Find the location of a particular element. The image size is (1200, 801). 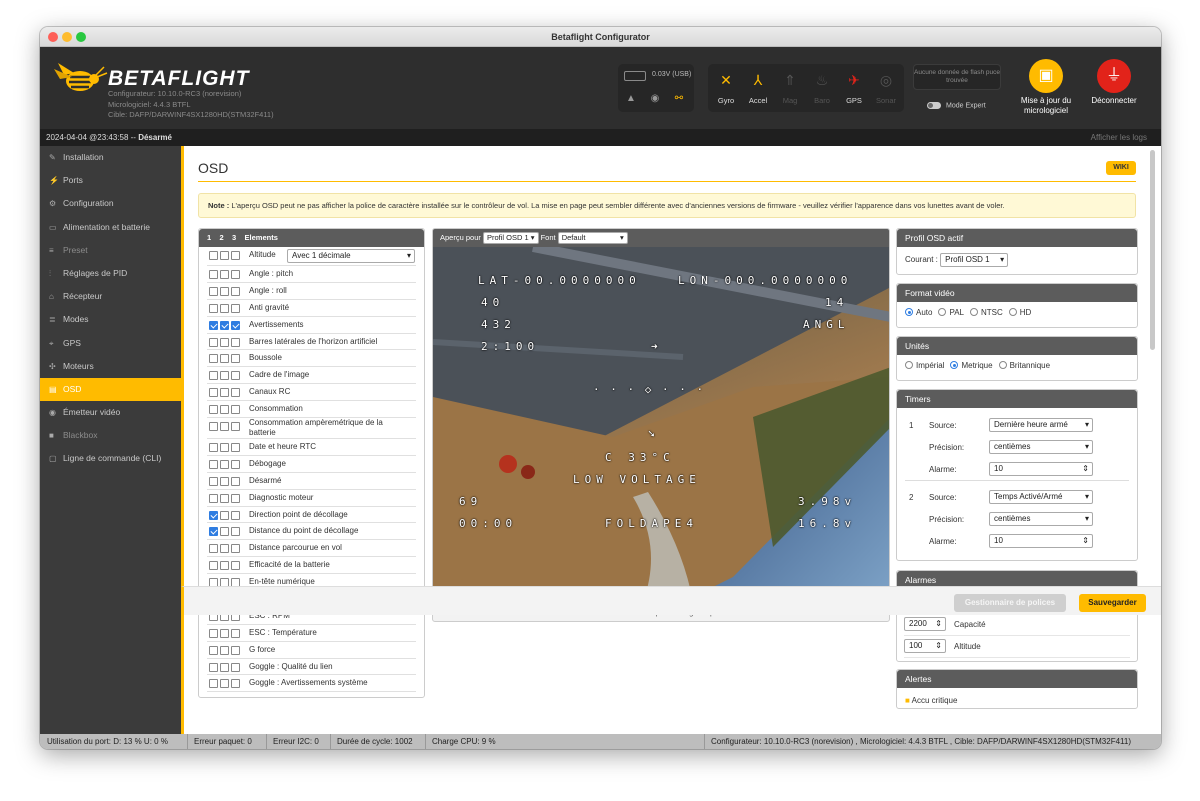

sidebar-item-moteurs: ✣ Moteurs is located at coordinates (110, 366).